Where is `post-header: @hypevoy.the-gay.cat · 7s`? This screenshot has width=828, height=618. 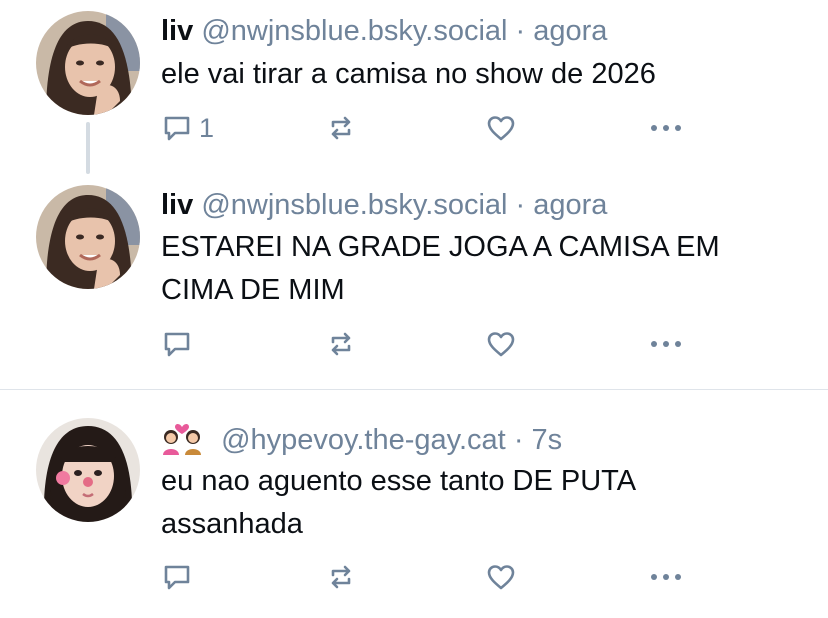
post-header: @hypevoy.the-gay.cat · 7s is located at coordinates (361, 442).